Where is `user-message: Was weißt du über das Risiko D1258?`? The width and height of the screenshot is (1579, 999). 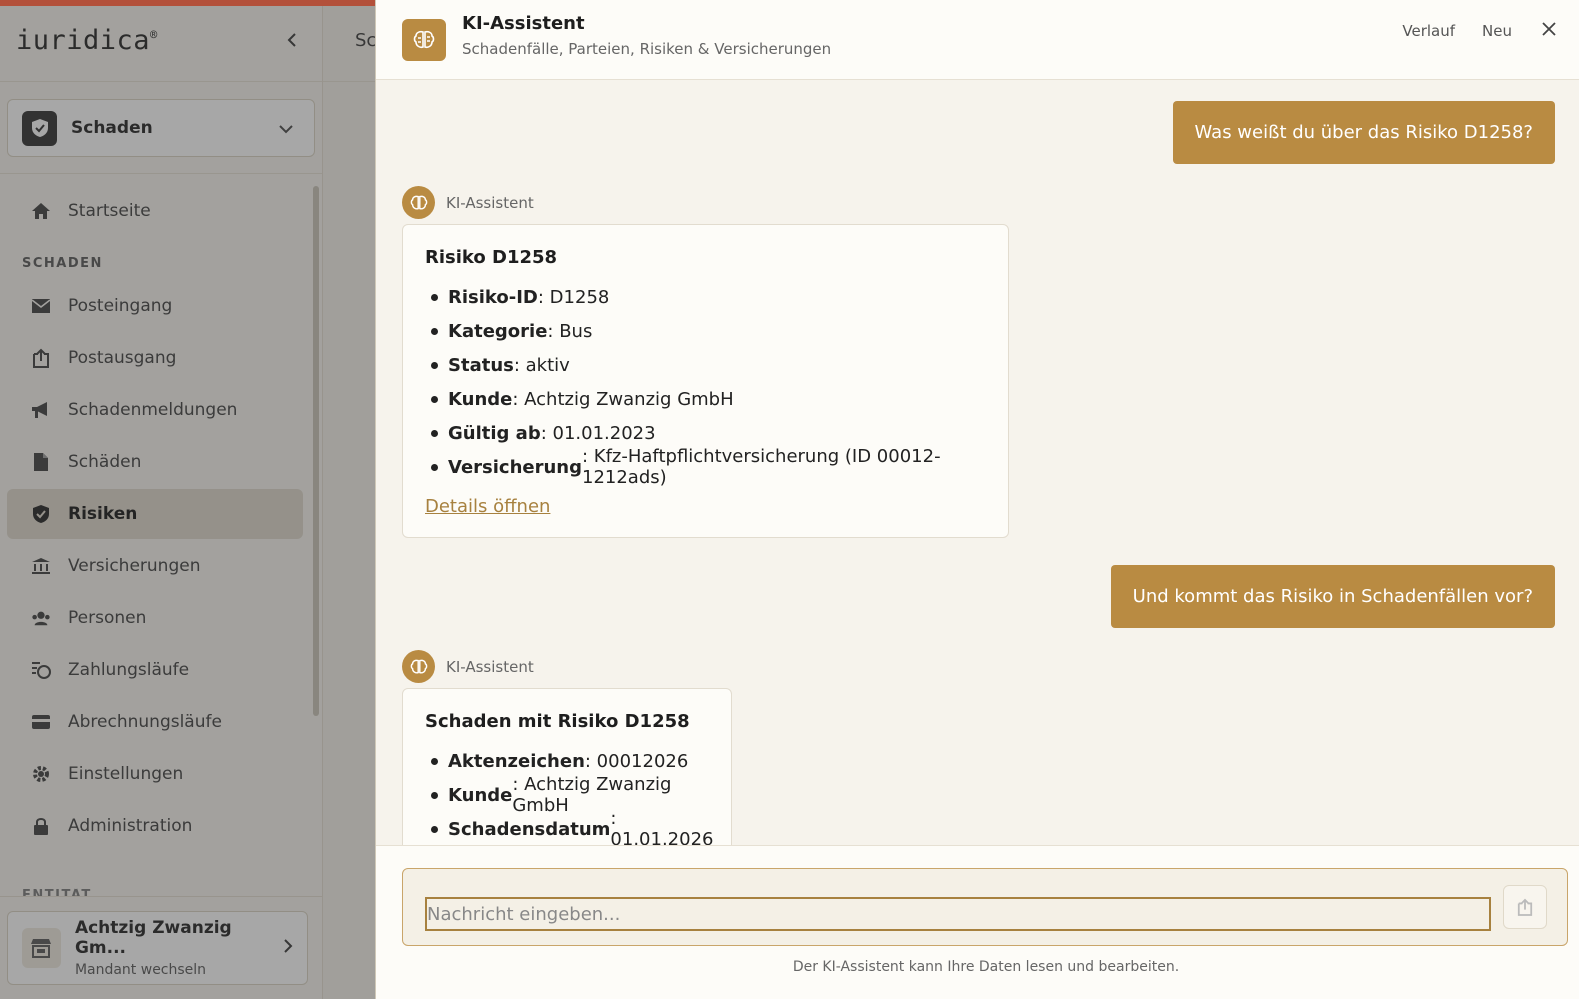
user-message: Was weißt du über das Risiko D1258? is located at coordinates (1363, 132).